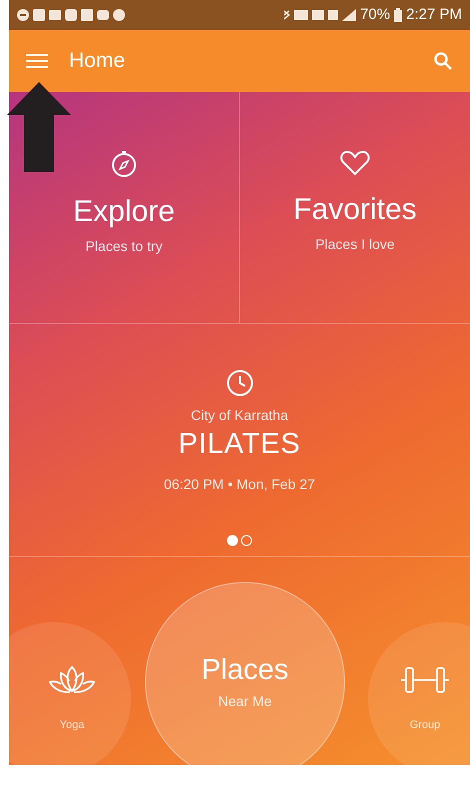 The image size is (470, 794). What do you see at coordinates (37, 61) in the screenshot?
I see `menu-icon` at bounding box center [37, 61].